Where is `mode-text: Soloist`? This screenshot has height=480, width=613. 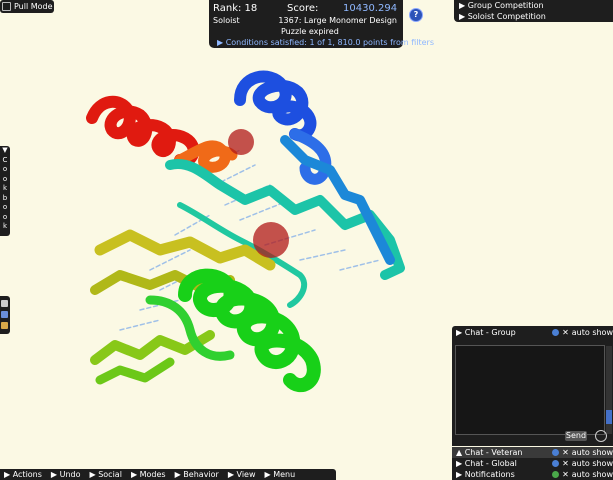
mode-text: Soloist is located at coordinates (226, 20).